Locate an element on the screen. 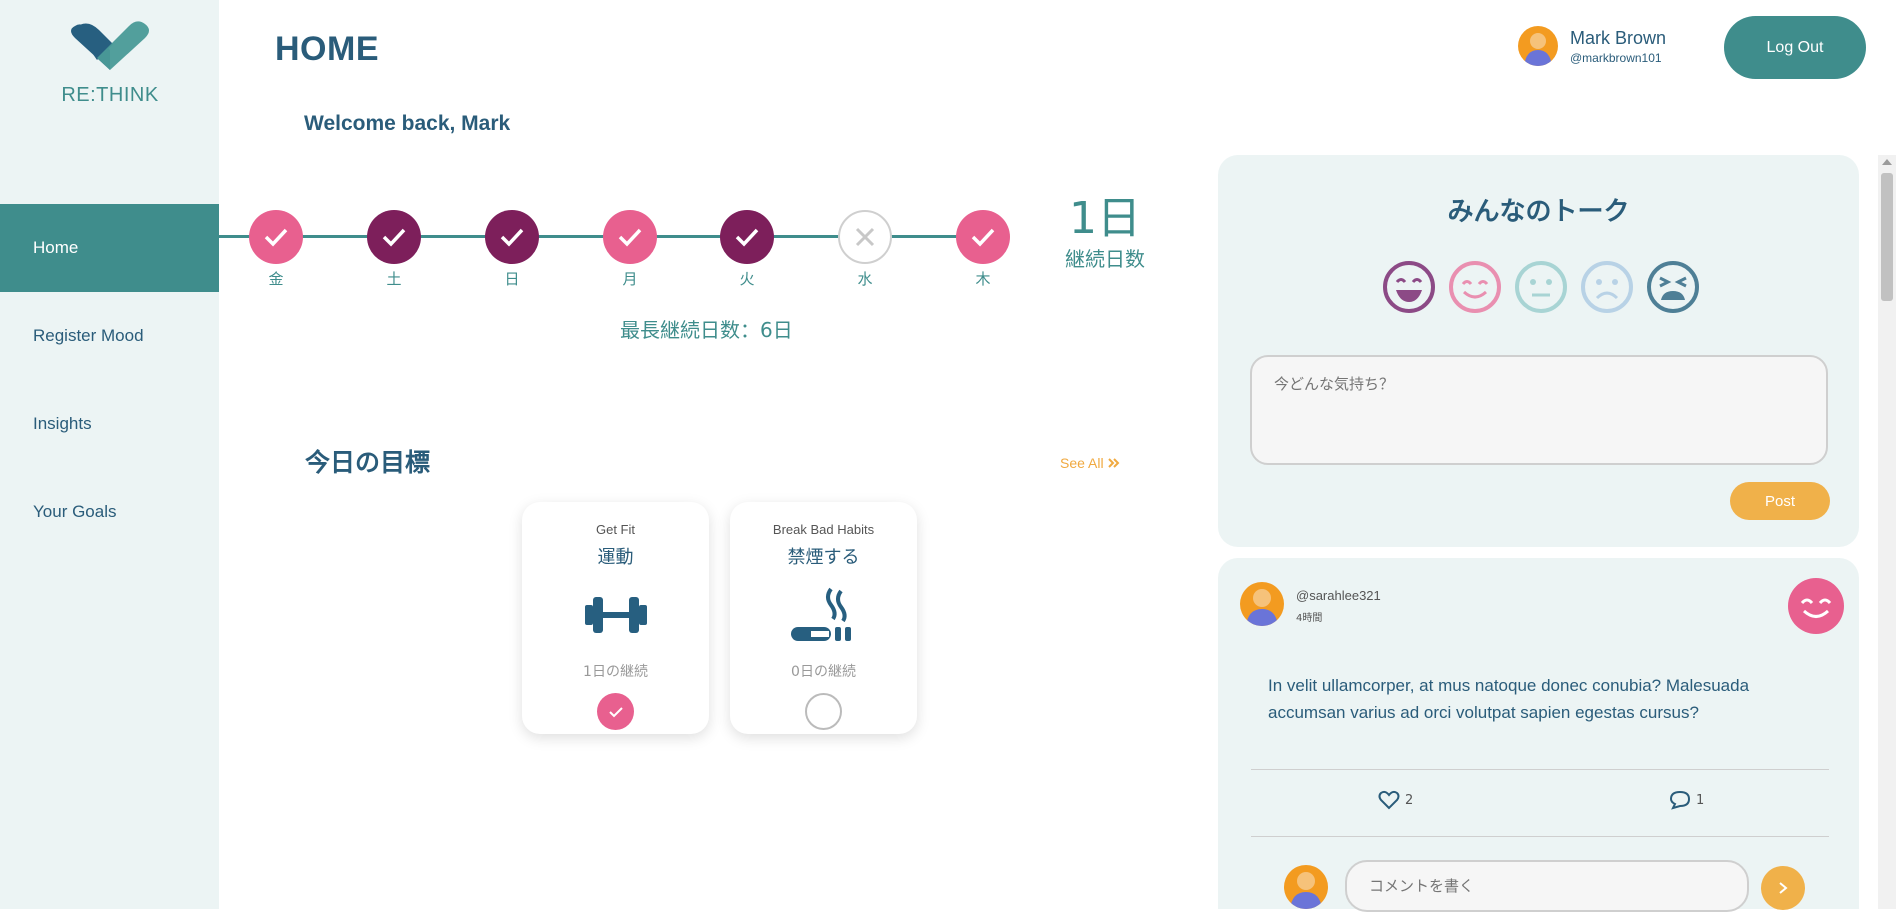 This screenshot has height=912, width=1901. goal-checkbox-unchecked is located at coordinates (823, 711).